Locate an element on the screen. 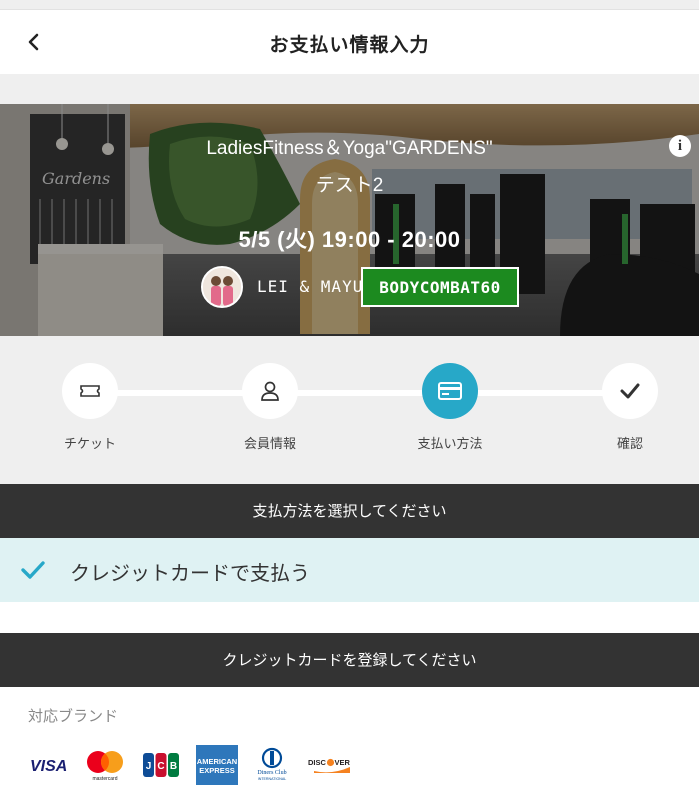 This screenshot has width=699, height=799. instructor-name: LEI & MAYU is located at coordinates (310, 286).